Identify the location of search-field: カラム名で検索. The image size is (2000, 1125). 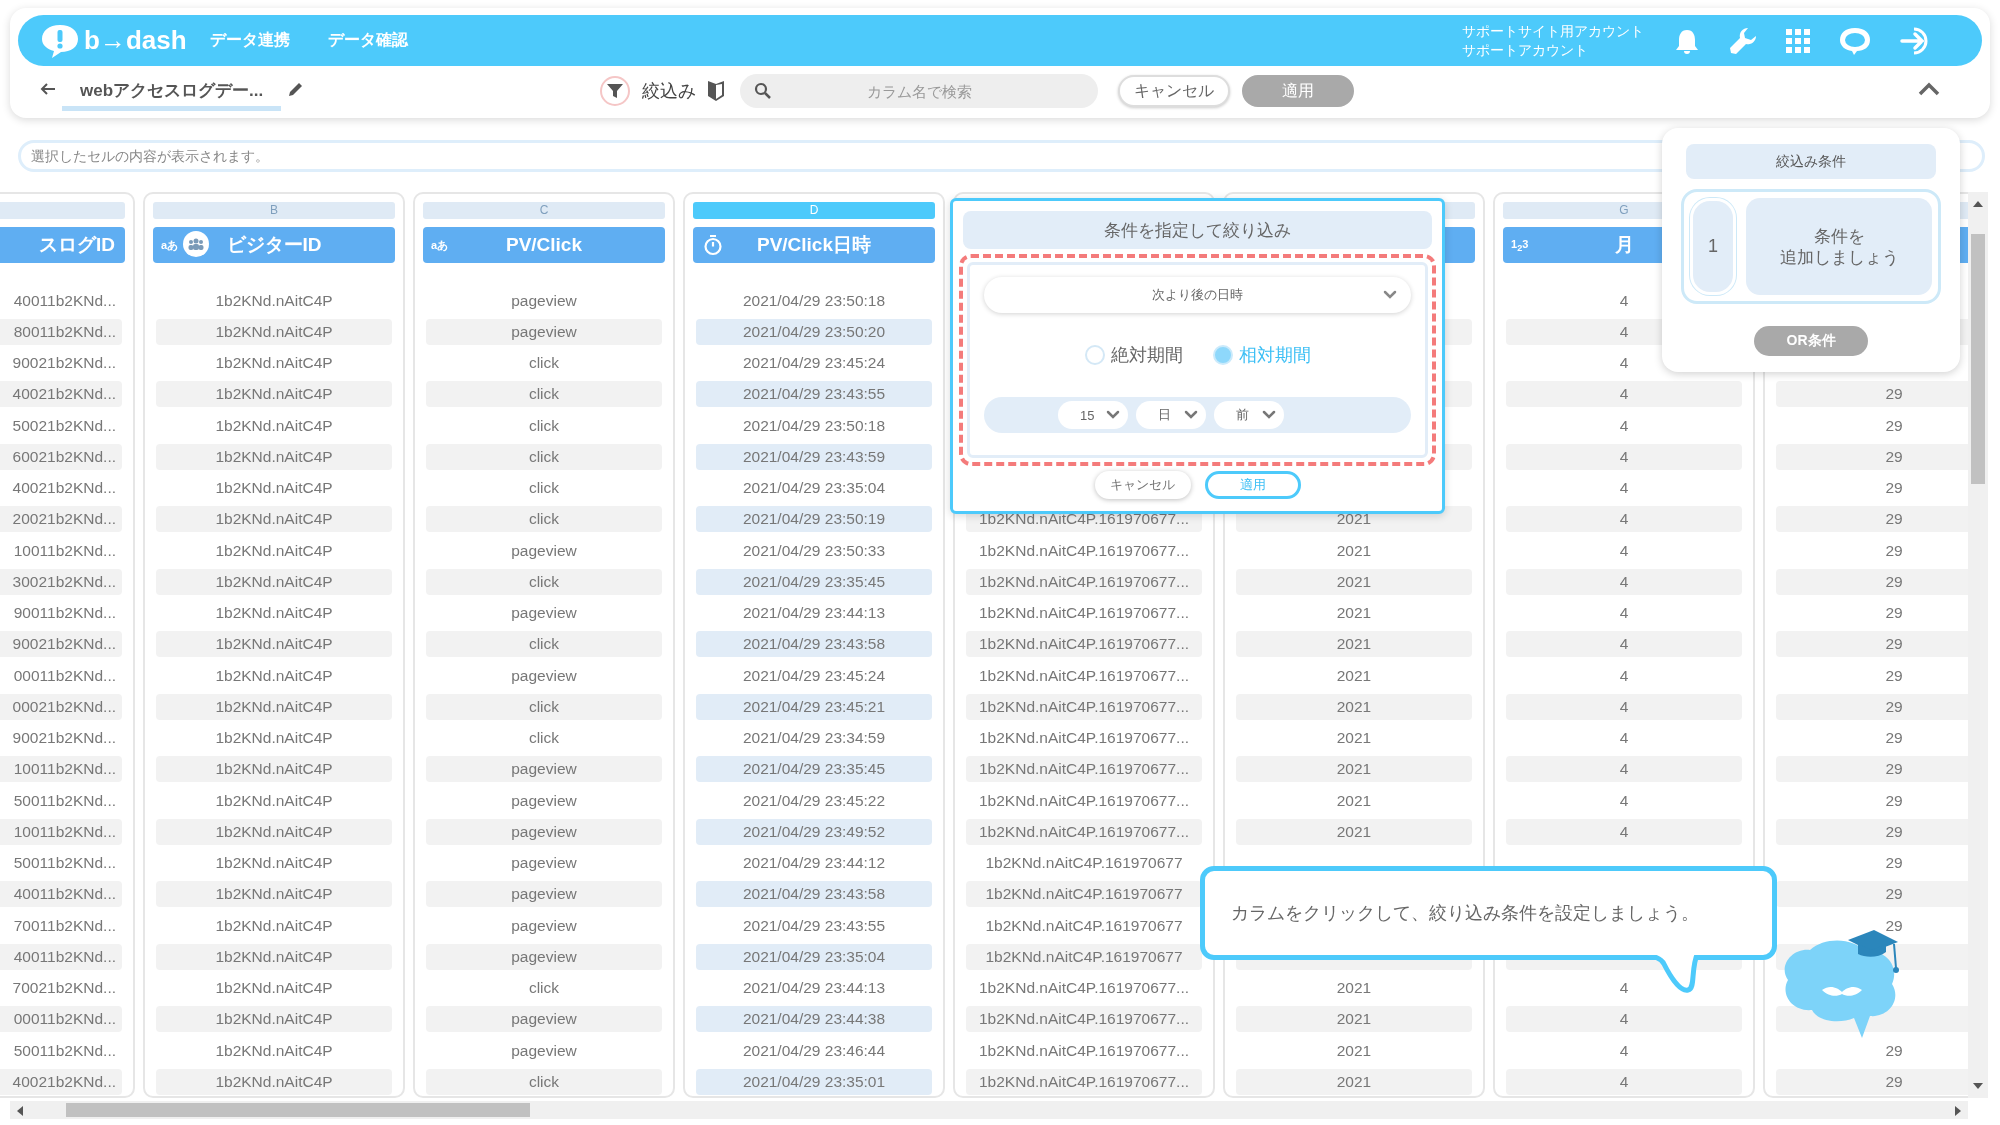
(919, 91).